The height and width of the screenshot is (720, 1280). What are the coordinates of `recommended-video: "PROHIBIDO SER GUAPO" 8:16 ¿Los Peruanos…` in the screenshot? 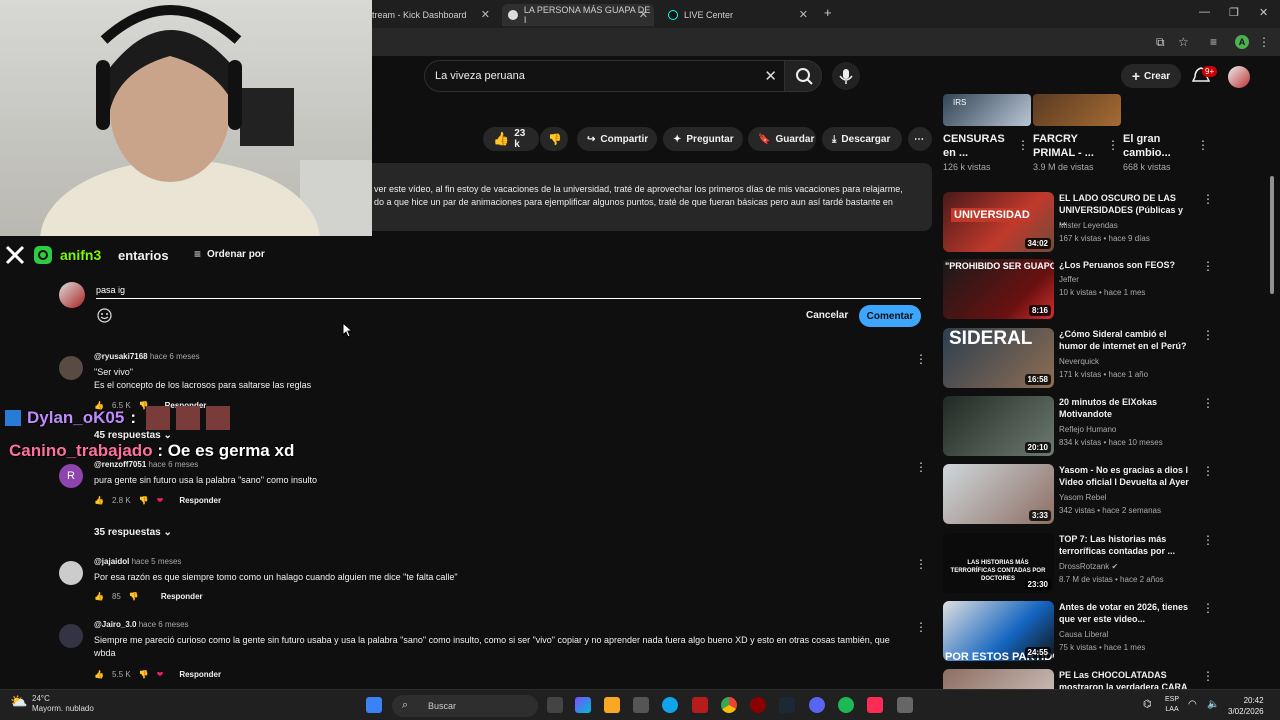 It's located at (1078, 290).